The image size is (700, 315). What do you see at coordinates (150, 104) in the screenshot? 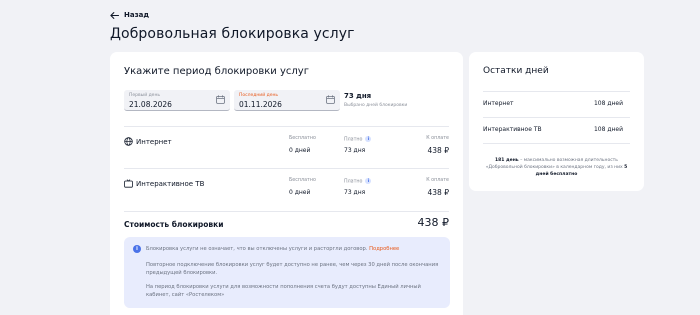
I see `first-day-value: 21.08.2026` at bounding box center [150, 104].